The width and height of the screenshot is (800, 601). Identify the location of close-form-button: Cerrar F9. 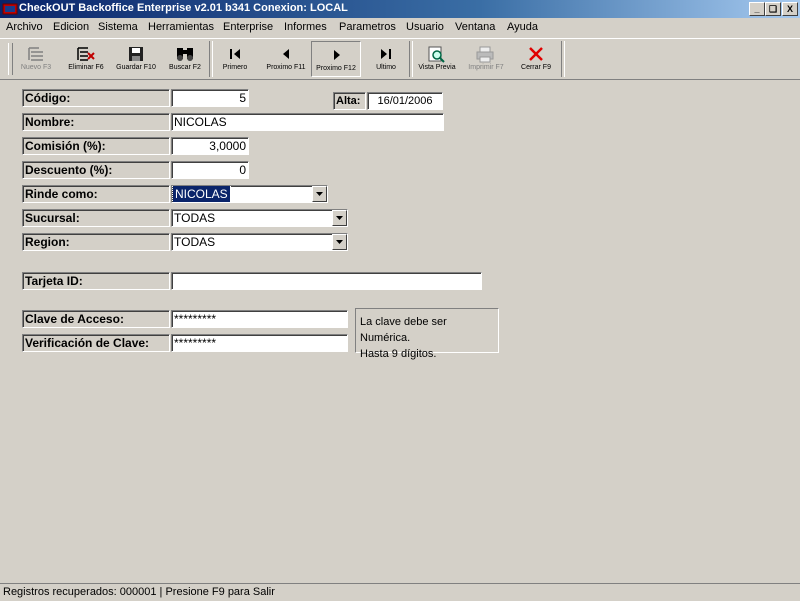
(536, 59).